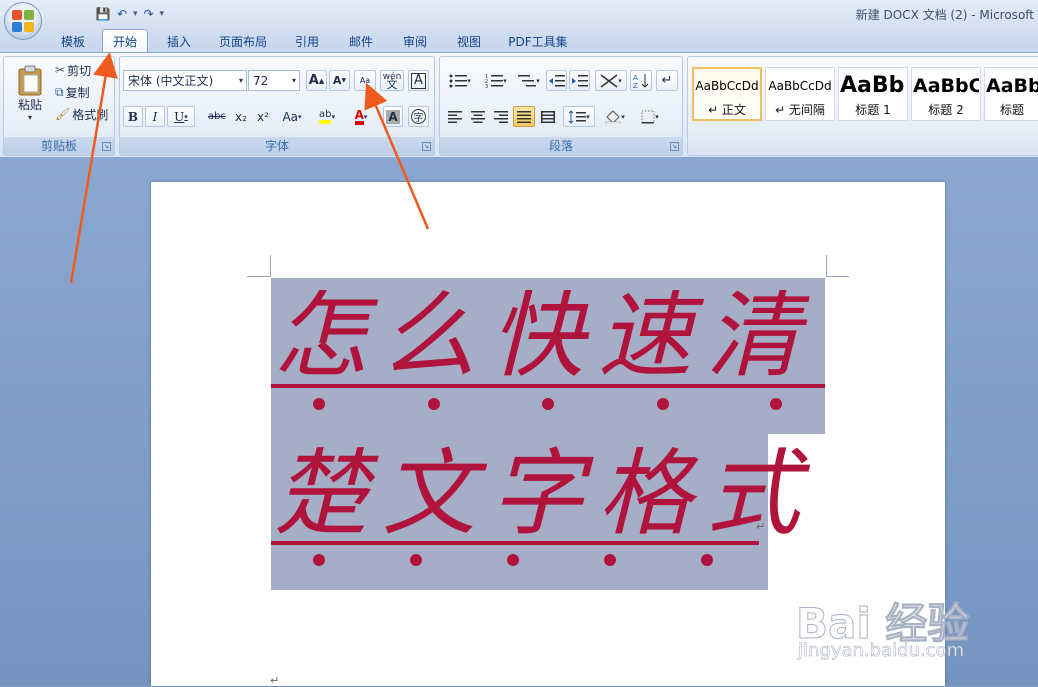 The width and height of the screenshot is (1038, 687). I want to click on style-heading-1: AaBb 标题 1, so click(873, 94).